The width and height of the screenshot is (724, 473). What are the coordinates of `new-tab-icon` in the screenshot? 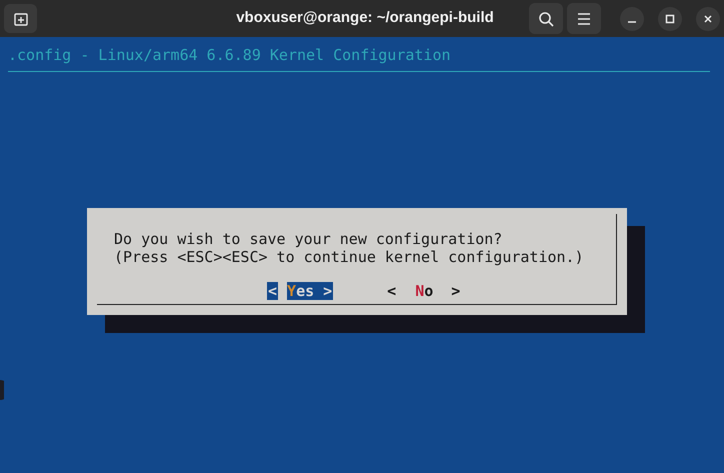 It's located at (21, 19).